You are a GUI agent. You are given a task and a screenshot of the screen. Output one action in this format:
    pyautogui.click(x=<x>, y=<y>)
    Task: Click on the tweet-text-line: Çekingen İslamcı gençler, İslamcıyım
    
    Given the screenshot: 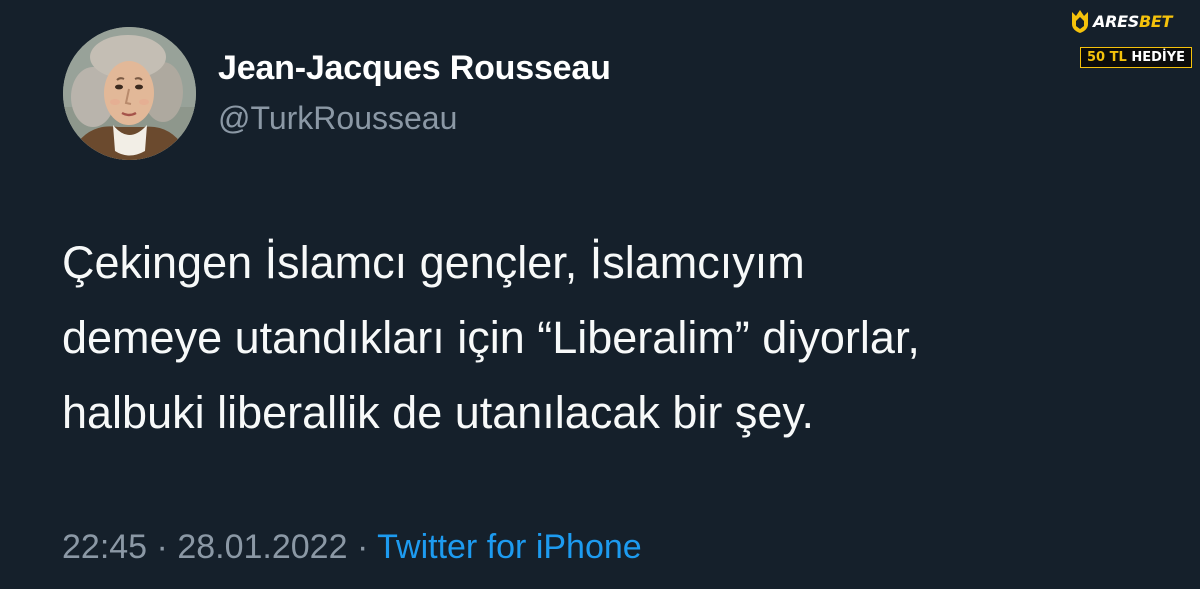 What is the action you would take?
    pyautogui.click(x=433, y=262)
    